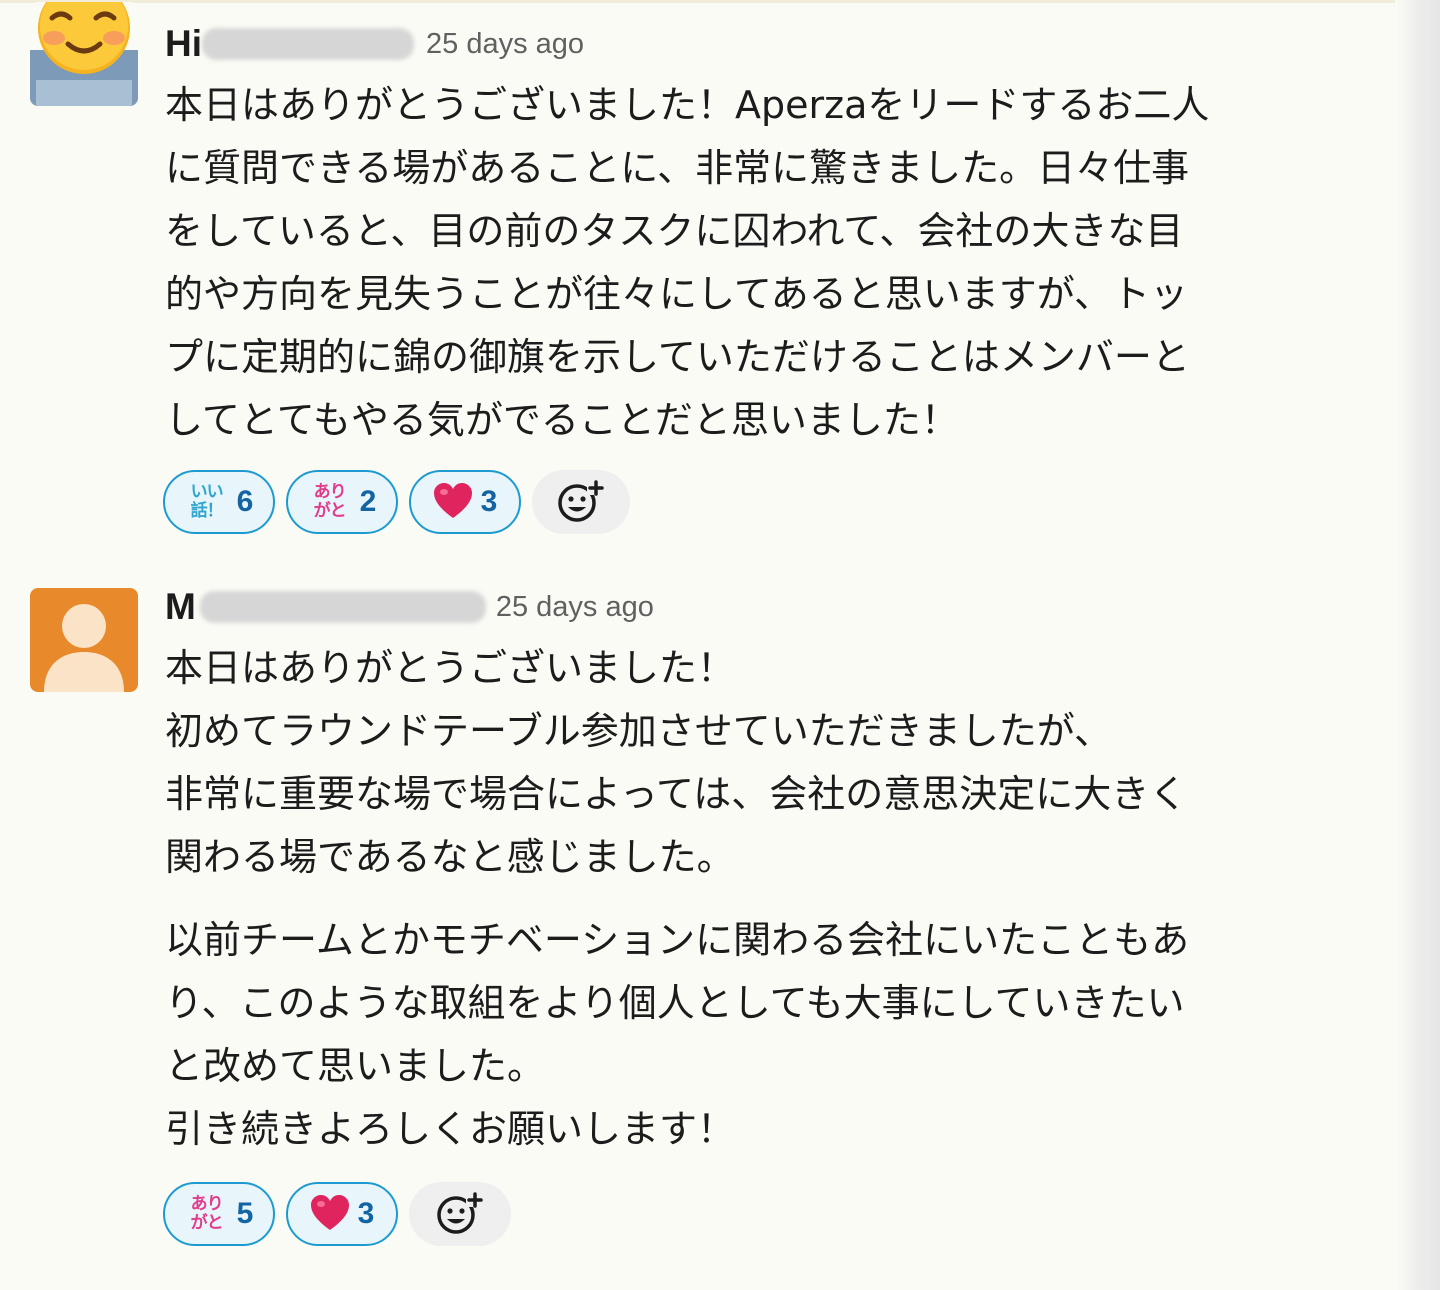 The image size is (1440, 1290). I want to click on reaction-iihanashi: いい話！ 6, so click(219, 502).